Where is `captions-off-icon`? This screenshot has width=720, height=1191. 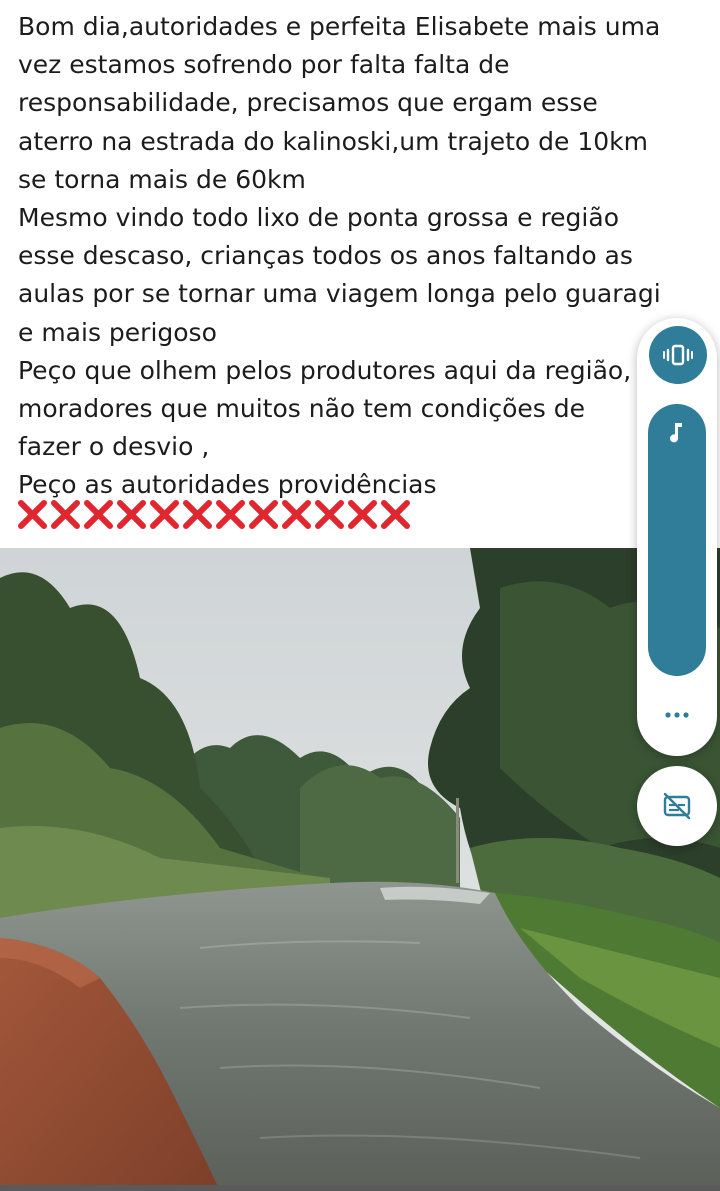
captions-off-icon is located at coordinates (677, 806).